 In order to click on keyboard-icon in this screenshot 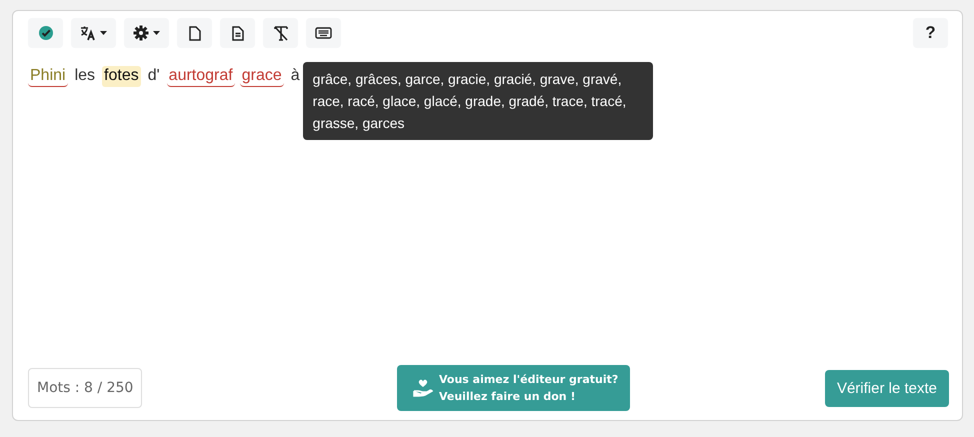, I will do `click(323, 33)`.